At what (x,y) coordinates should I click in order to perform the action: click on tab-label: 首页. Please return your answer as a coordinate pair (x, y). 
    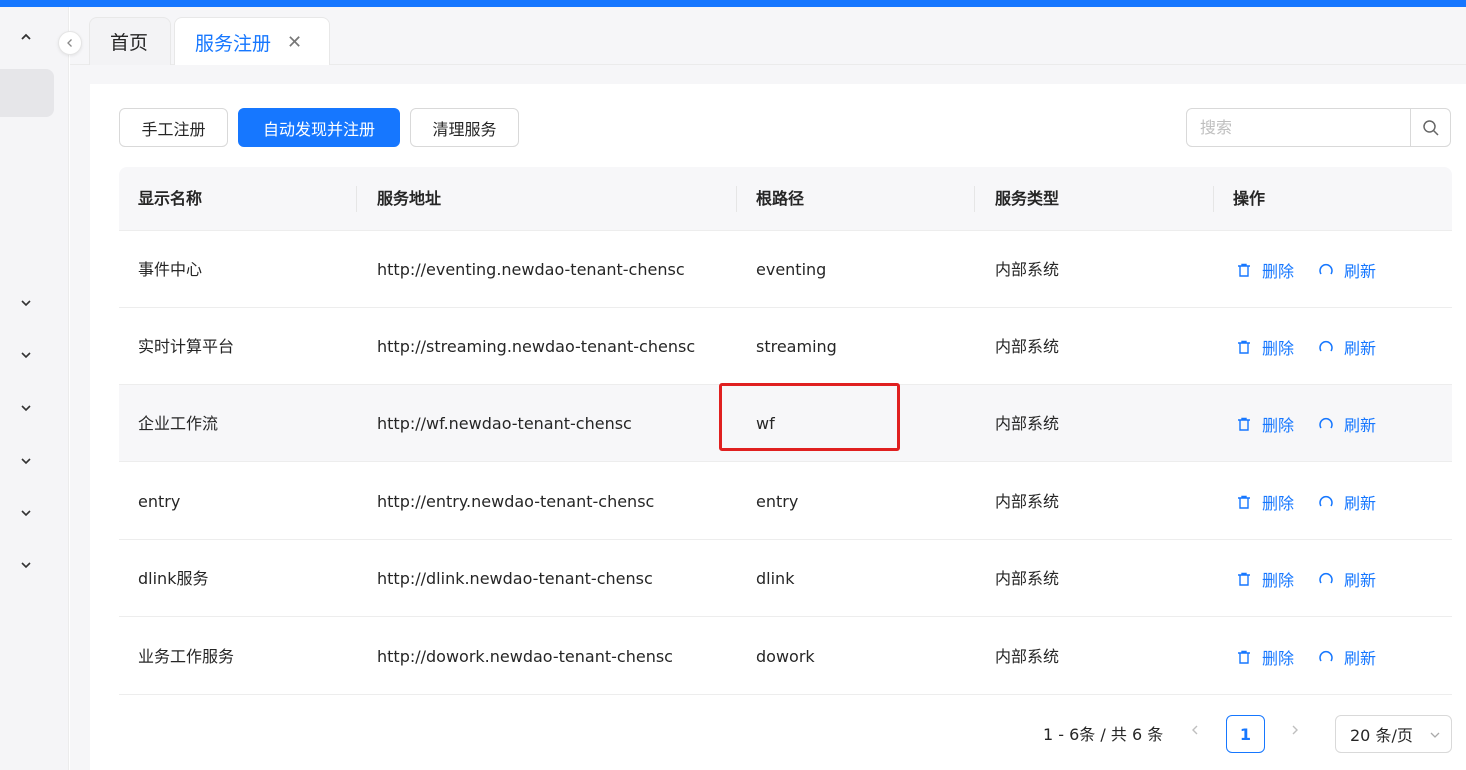
    Looking at the image, I should click on (129, 43).